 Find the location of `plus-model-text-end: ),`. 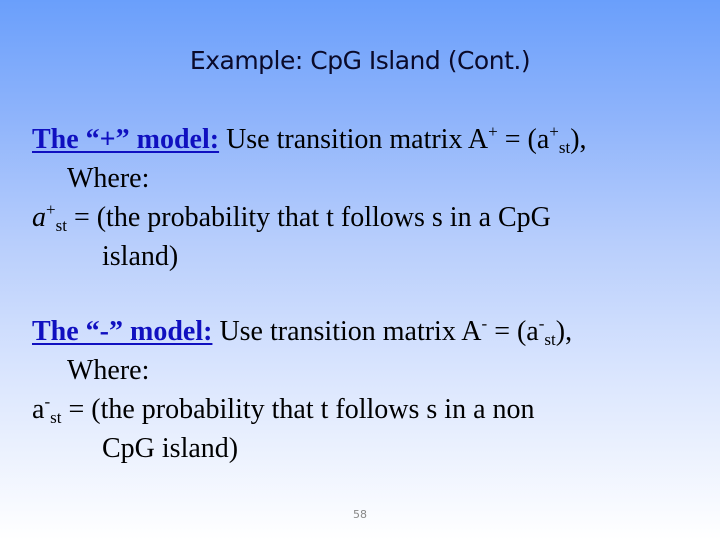

plus-model-text-end: ), is located at coordinates (578, 139).